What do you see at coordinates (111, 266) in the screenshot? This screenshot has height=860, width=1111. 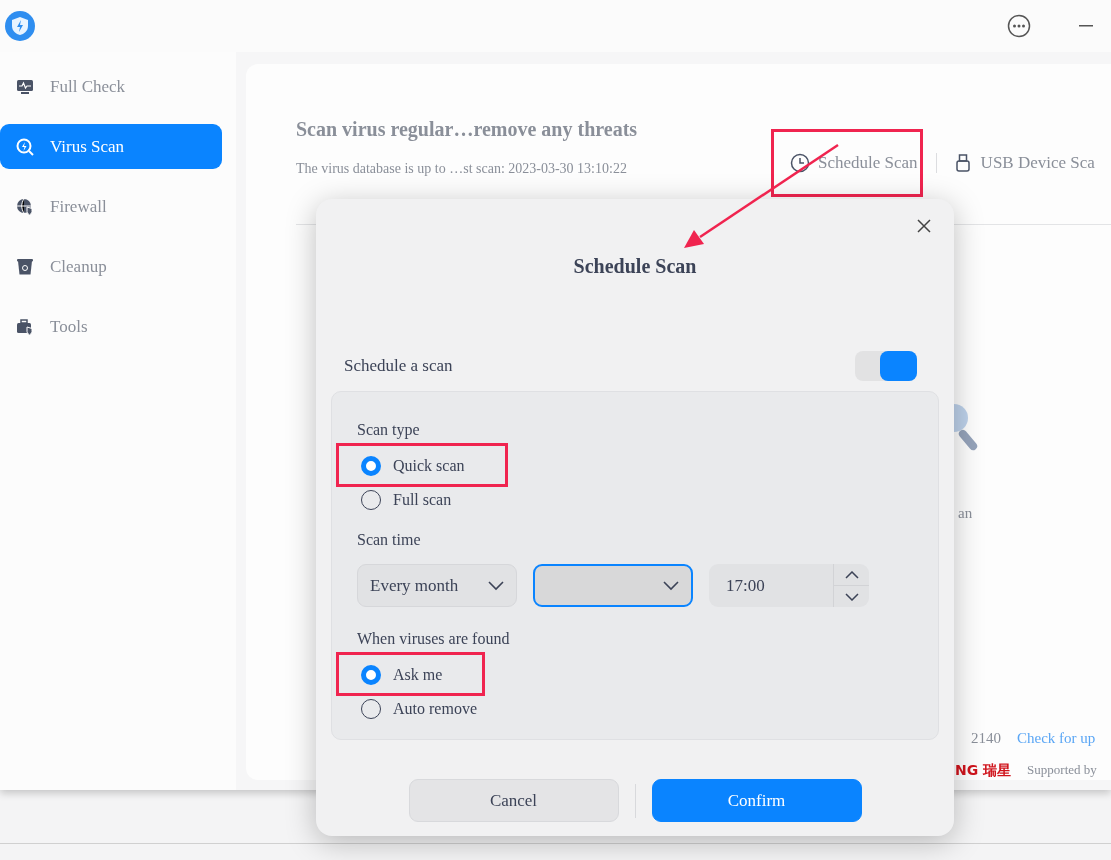 I see `sidebar-item: Cleanup` at bounding box center [111, 266].